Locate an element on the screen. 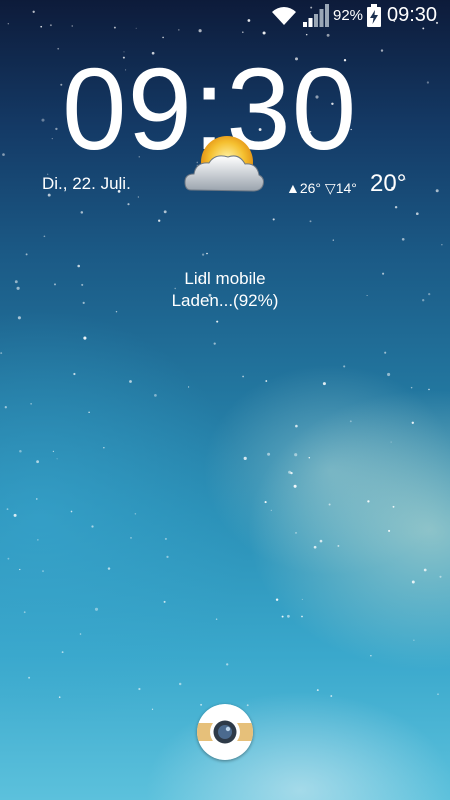  temperature-range: ▲26° ▽14° is located at coordinates (321, 188).